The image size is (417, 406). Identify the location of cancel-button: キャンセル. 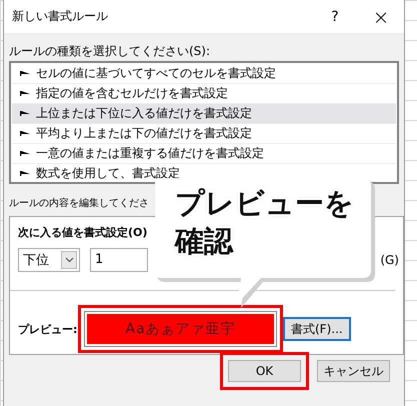
(353, 371).